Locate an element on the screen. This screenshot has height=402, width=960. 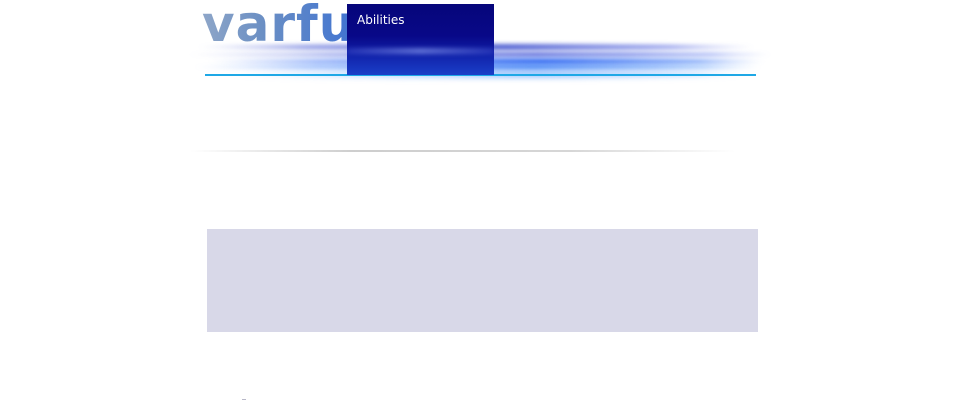
content-panel is located at coordinates (482, 280).